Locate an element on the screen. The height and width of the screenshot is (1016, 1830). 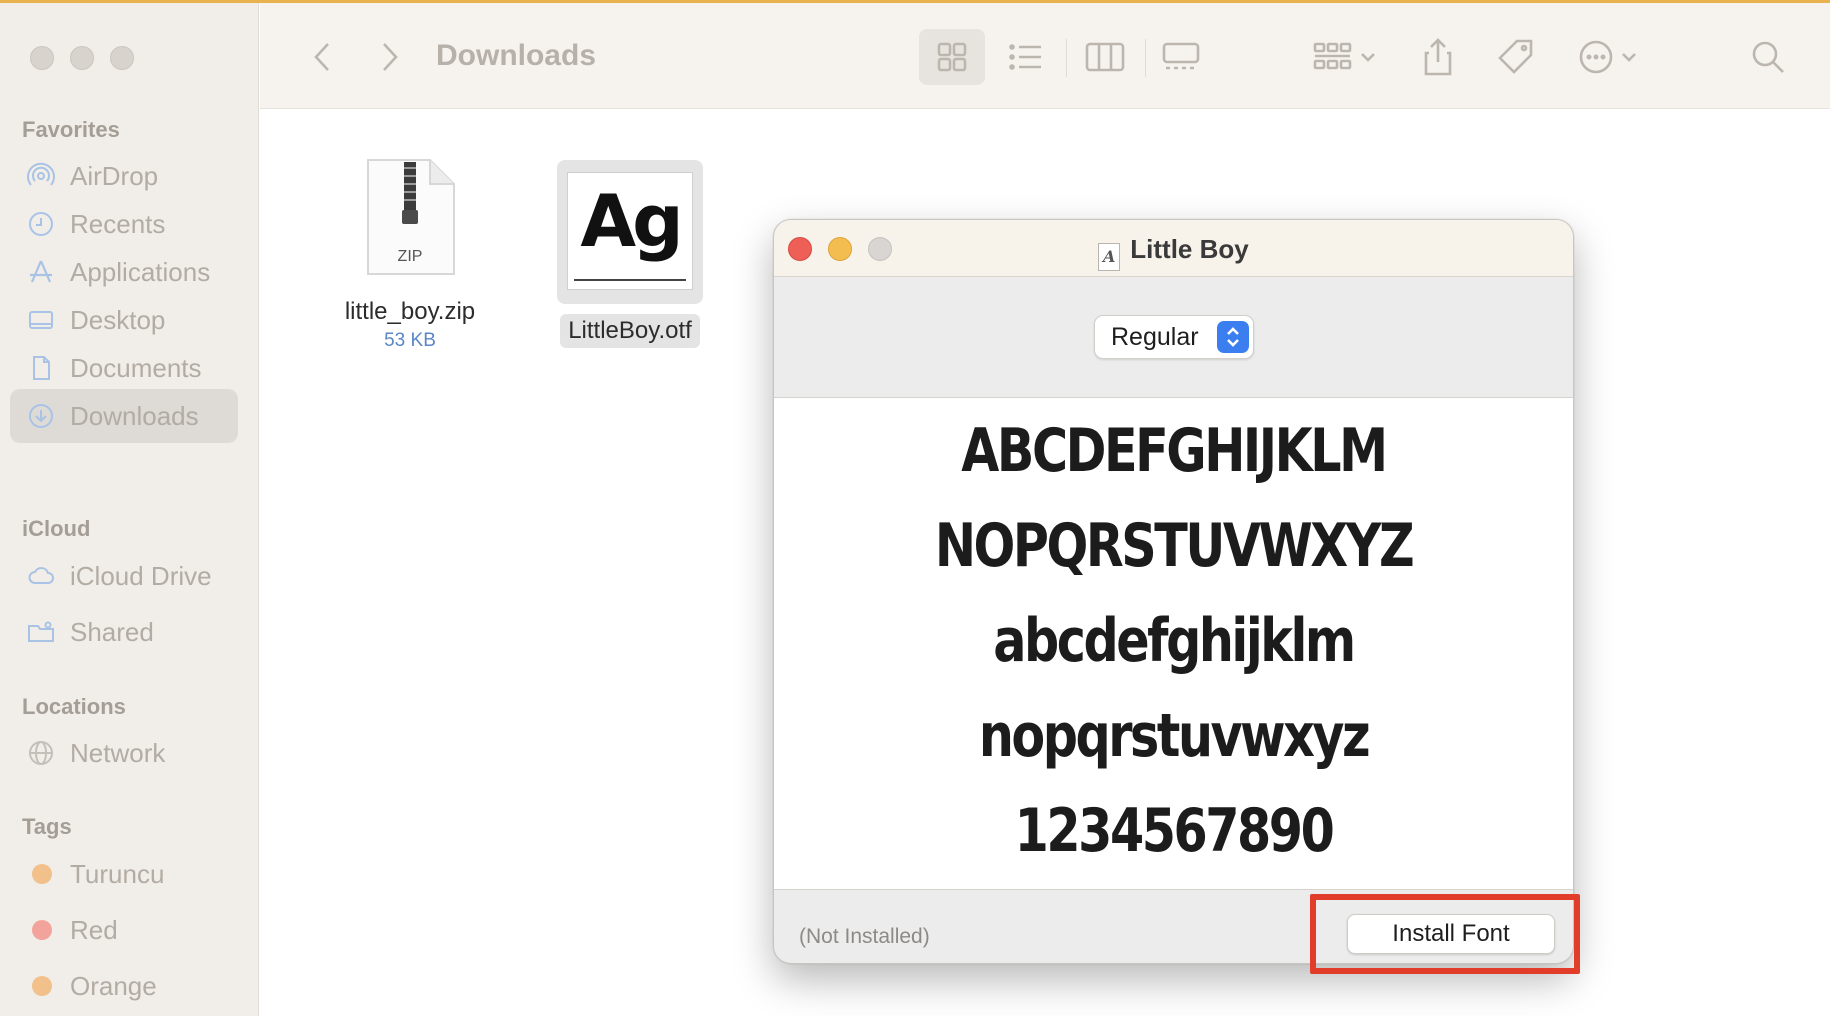
sidebar-item-label: Desktop is located at coordinates (118, 319).